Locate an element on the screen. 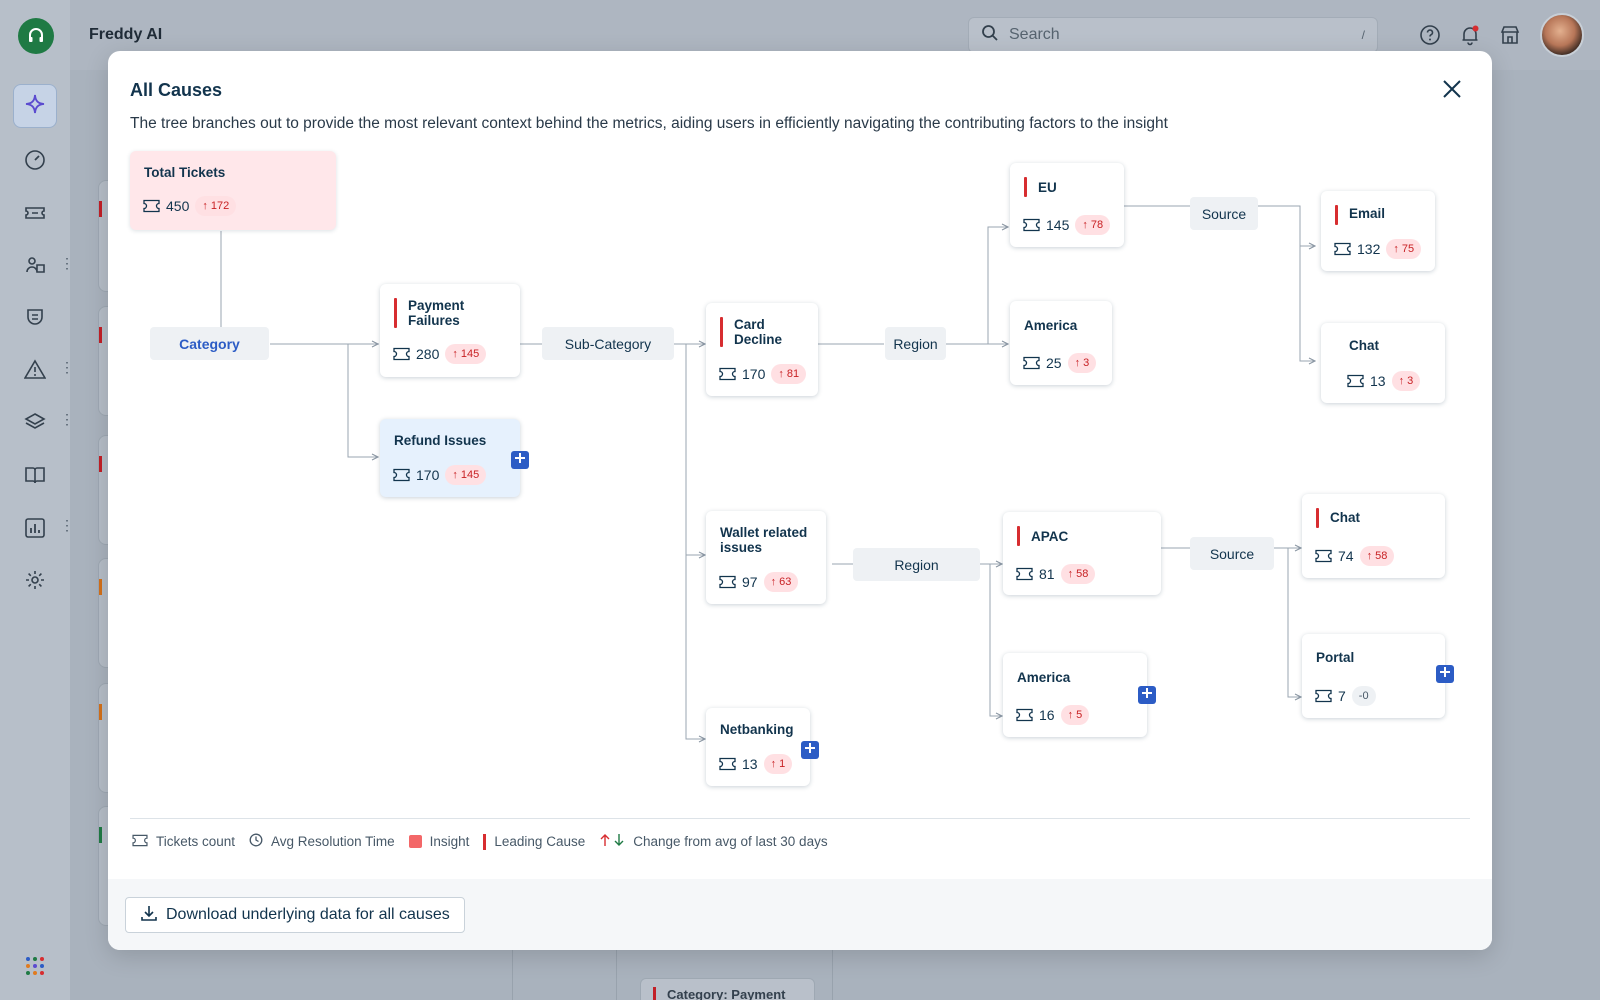 The height and width of the screenshot is (1000, 1600). download-icon is located at coordinates (149, 915).